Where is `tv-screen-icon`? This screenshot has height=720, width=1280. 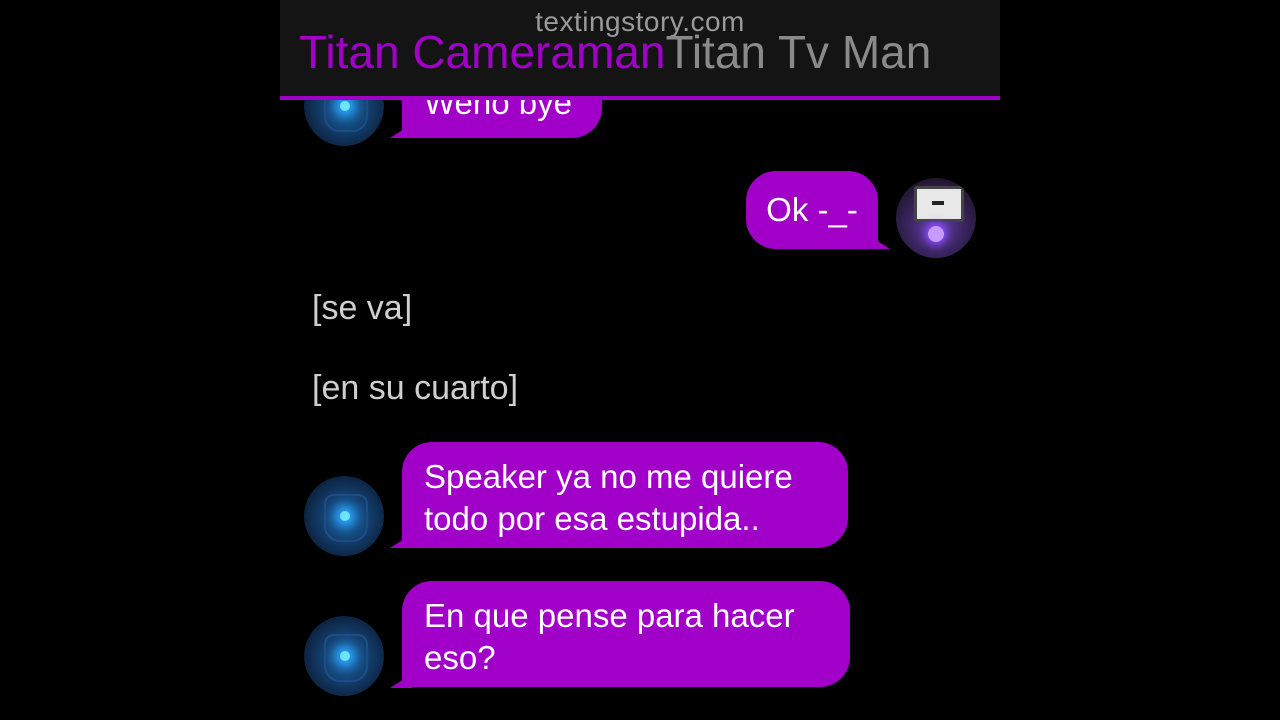 tv-screen-icon is located at coordinates (939, 204).